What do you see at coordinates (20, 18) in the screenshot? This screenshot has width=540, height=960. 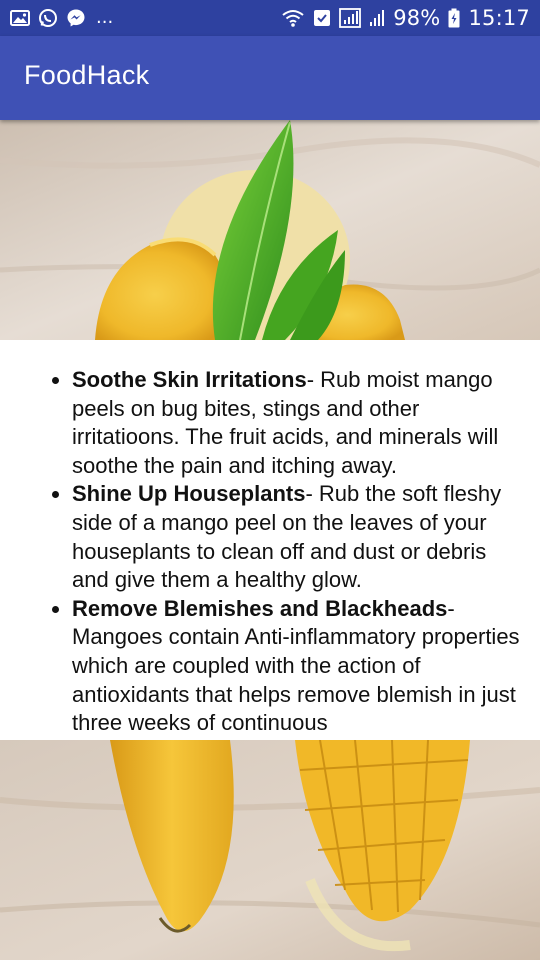 I see `image-icon` at bounding box center [20, 18].